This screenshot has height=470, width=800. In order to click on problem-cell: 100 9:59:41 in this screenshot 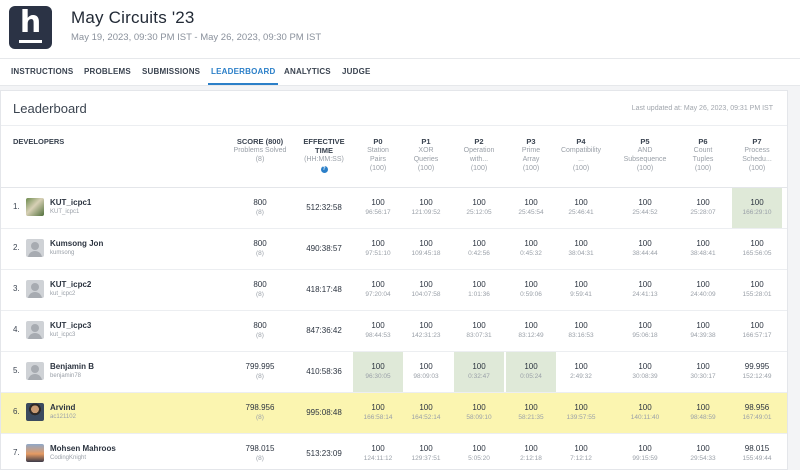, I will do `click(581, 290)`.